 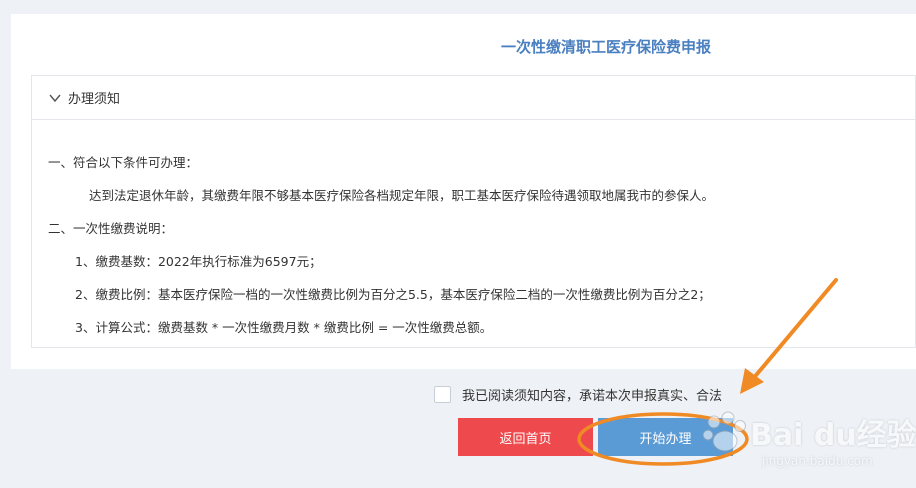 I want to click on agreement-row: 我已阅读须知内容，承诺本次申报真实、合法, so click(x=578, y=394).